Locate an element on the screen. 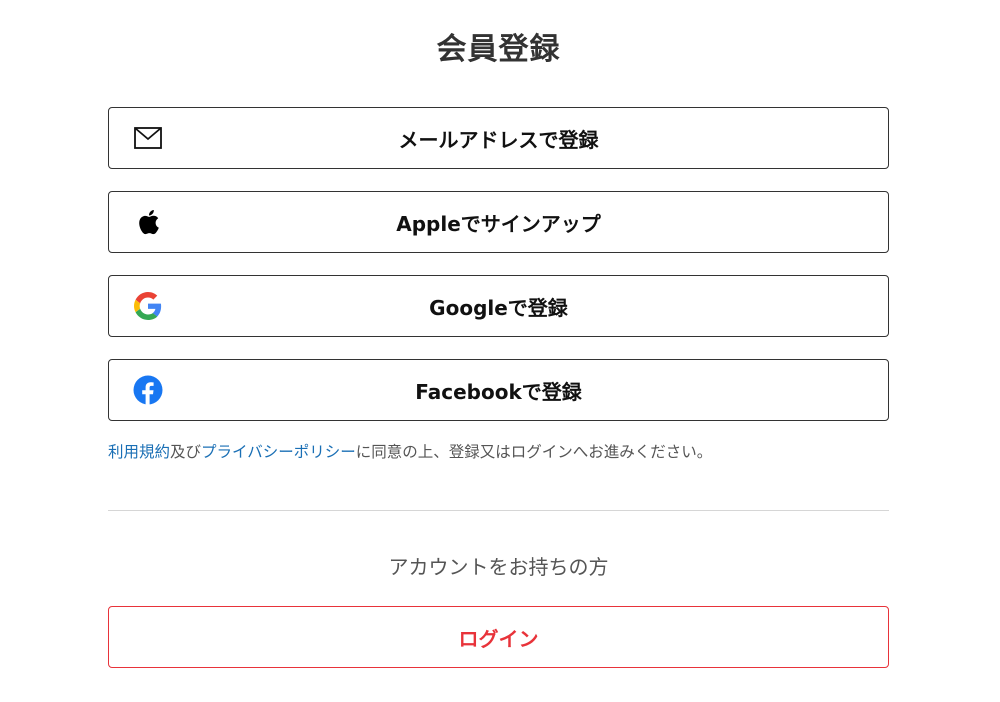  existing-account-prompt: アカウントをお持ちの方 is located at coordinates (498, 567).